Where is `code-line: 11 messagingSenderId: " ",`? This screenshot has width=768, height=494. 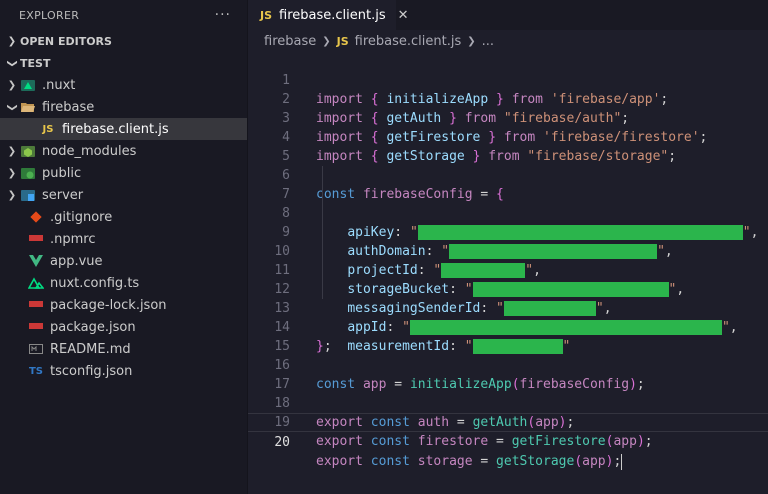
code-line: 11 messagingSenderId: " ", is located at coordinates (508, 279).